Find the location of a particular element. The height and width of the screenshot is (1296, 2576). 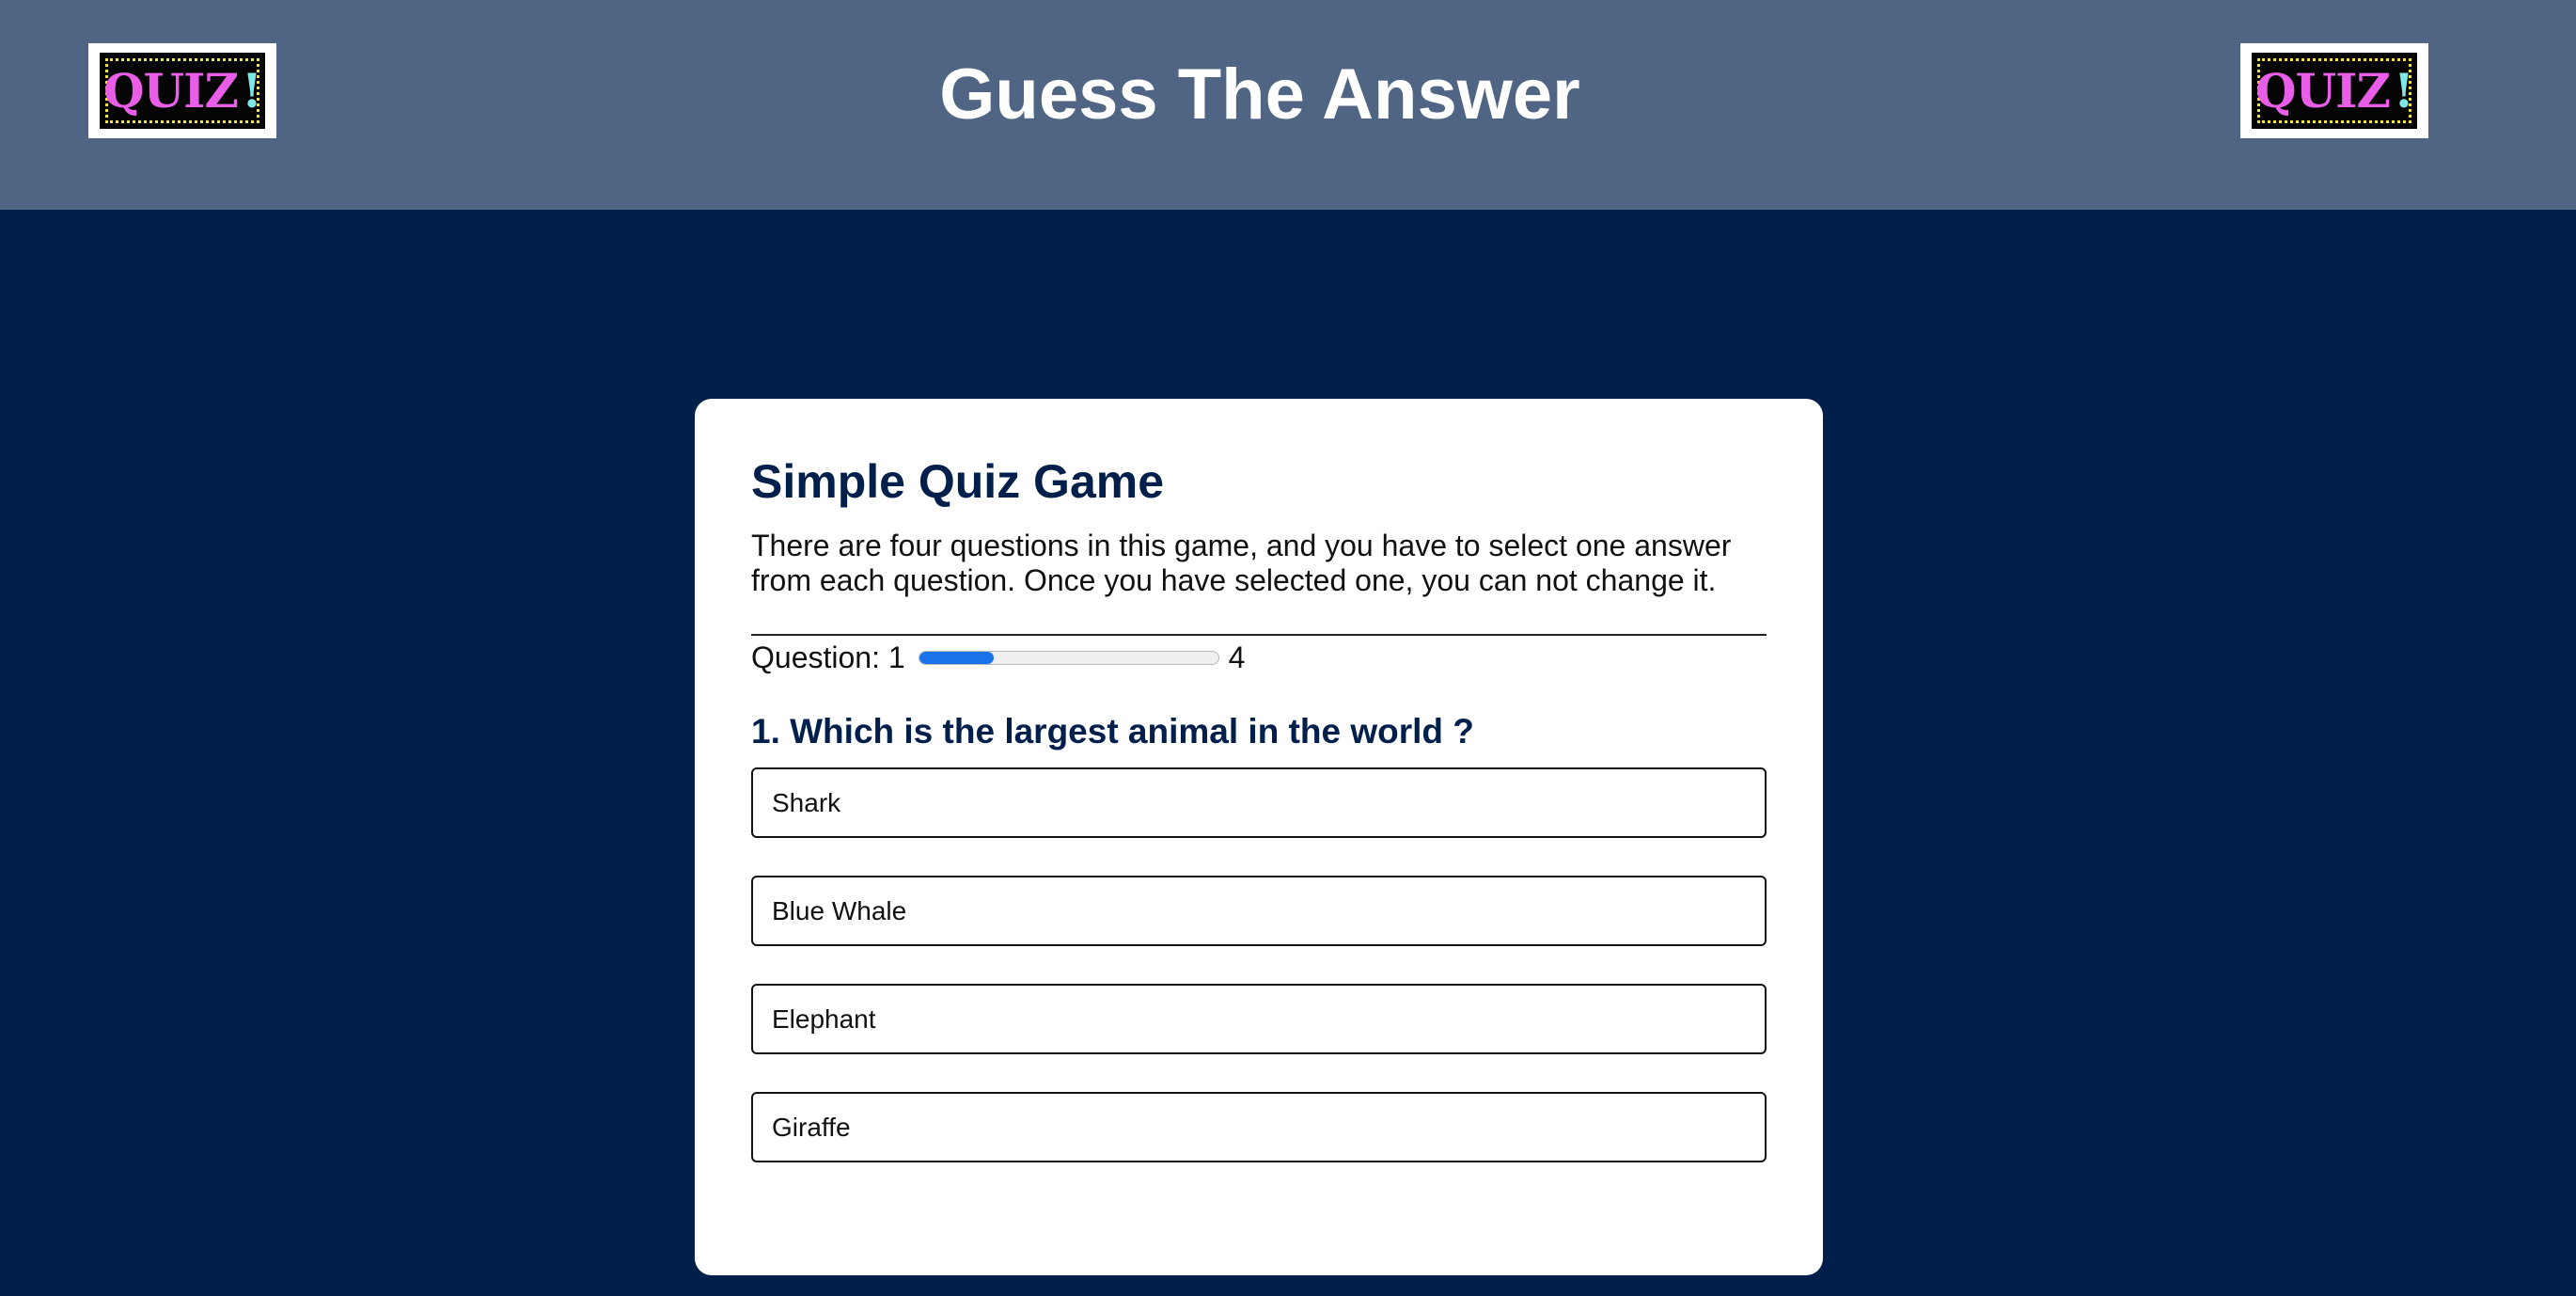

quiz-logo-frame: QUIZ! is located at coordinates (2334, 90).